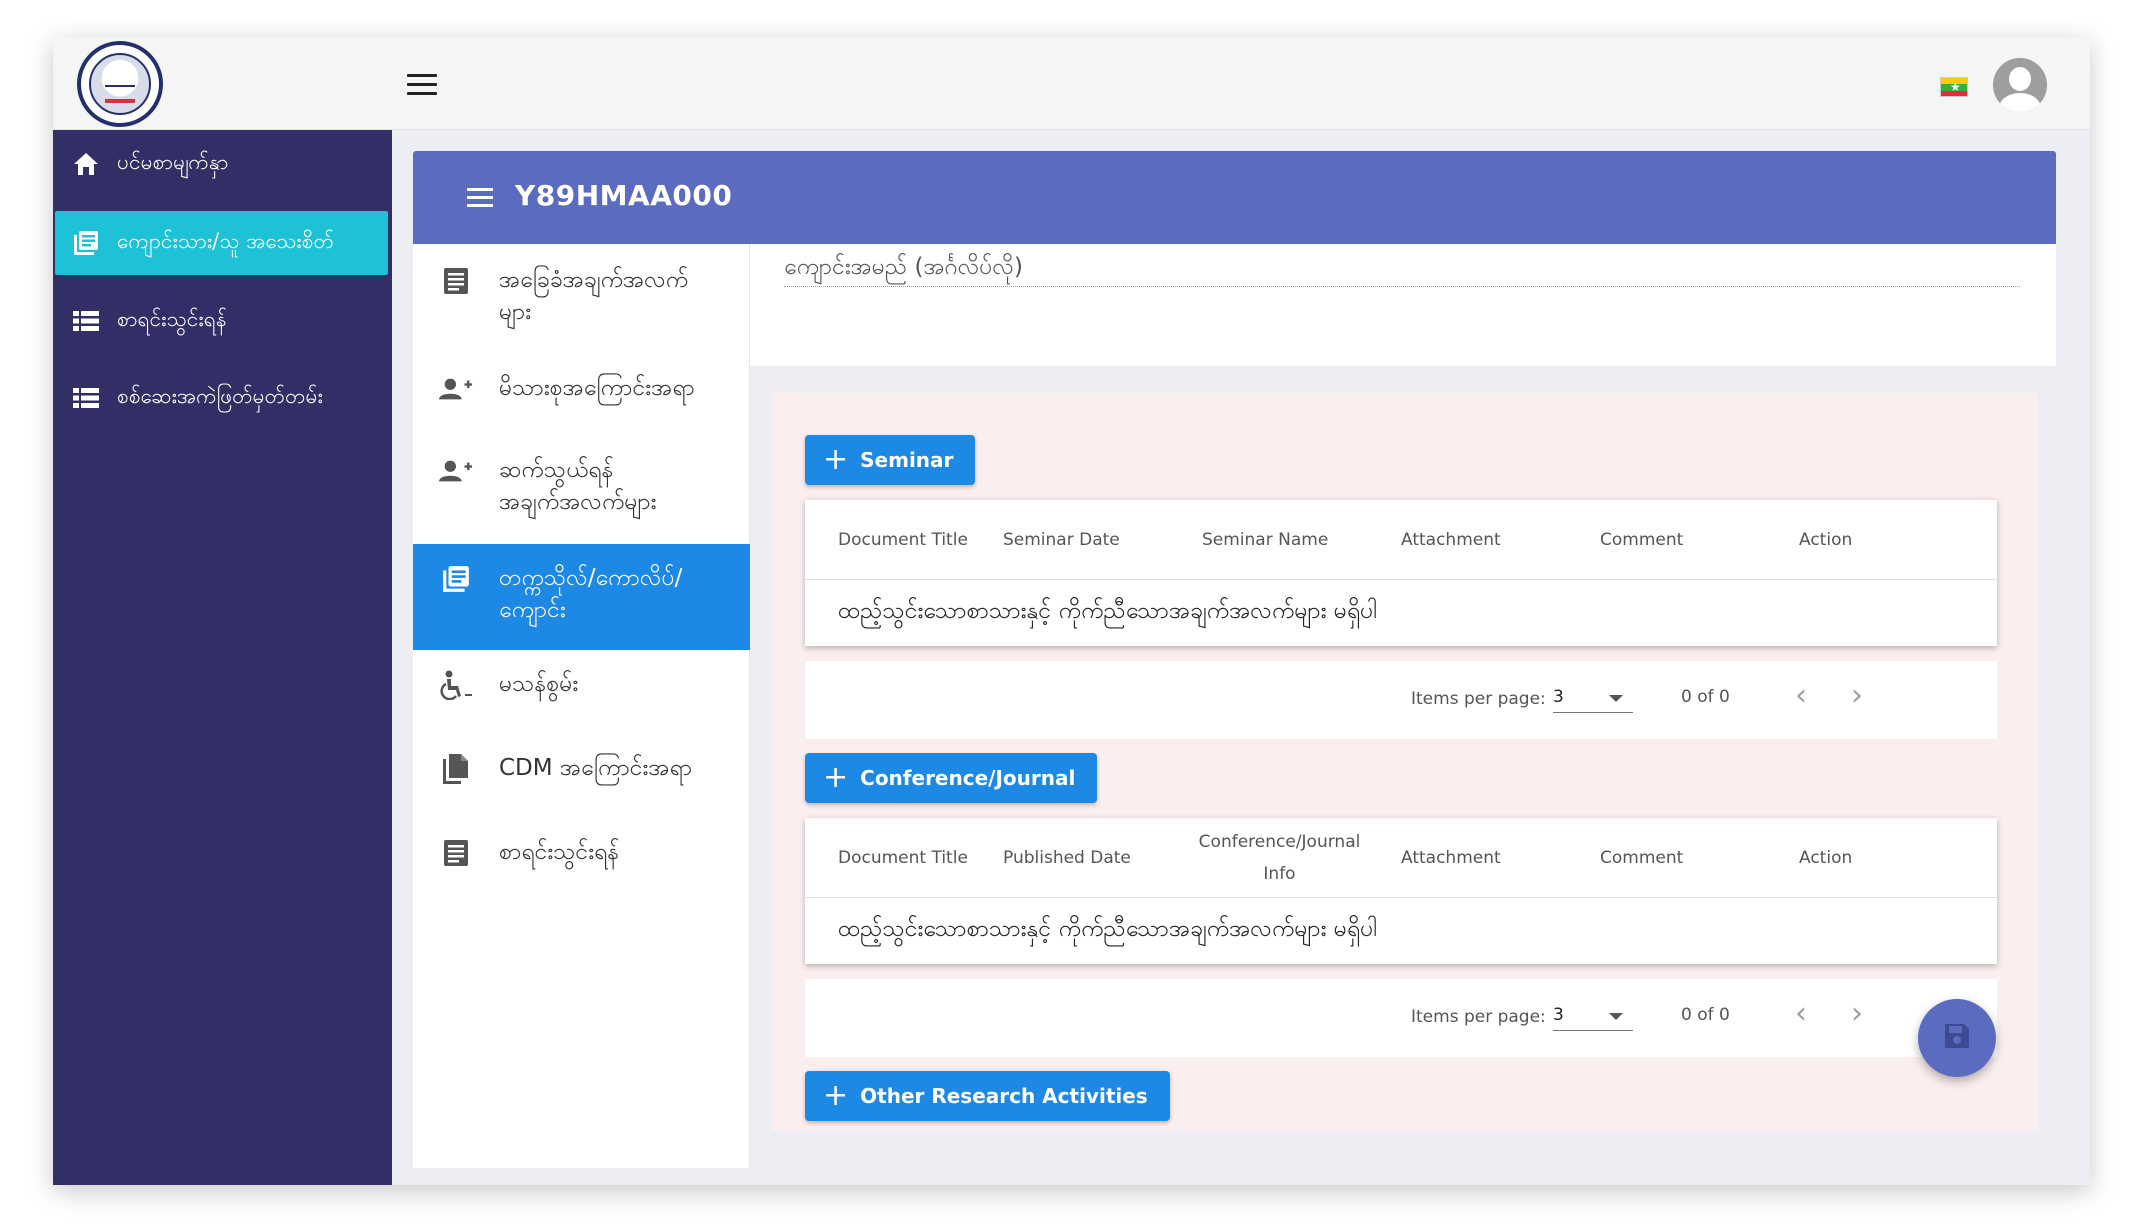 The height and width of the screenshot is (1226, 2130). Describe the element at coordinates (903, 267) in the screenshot. I see `school-name-english-label: ကျောင်းအမည် (အင်္ဂလိပ်လို)` at that location.